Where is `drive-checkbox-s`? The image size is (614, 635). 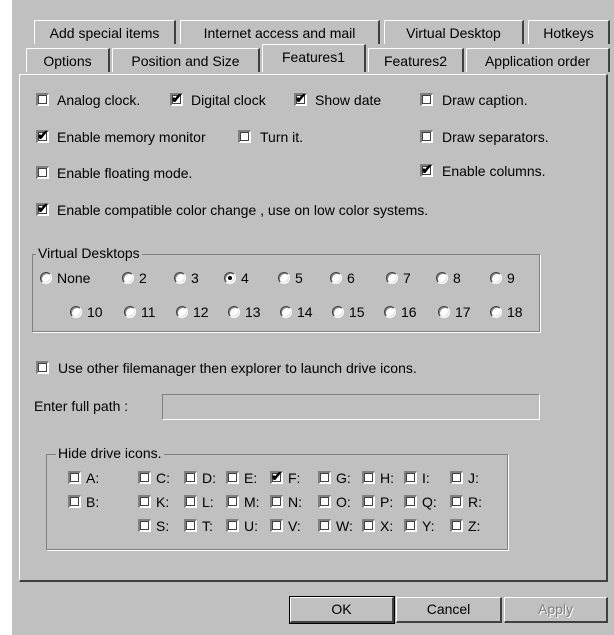
drive-checkbox-s is located at coordinates (144, 525).